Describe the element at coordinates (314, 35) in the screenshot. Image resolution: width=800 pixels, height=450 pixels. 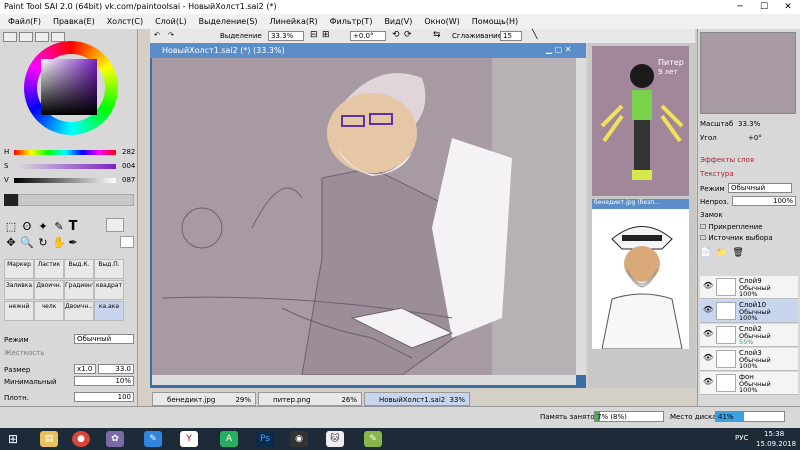
I see `zoom-out-icon: ⊟` at that location.